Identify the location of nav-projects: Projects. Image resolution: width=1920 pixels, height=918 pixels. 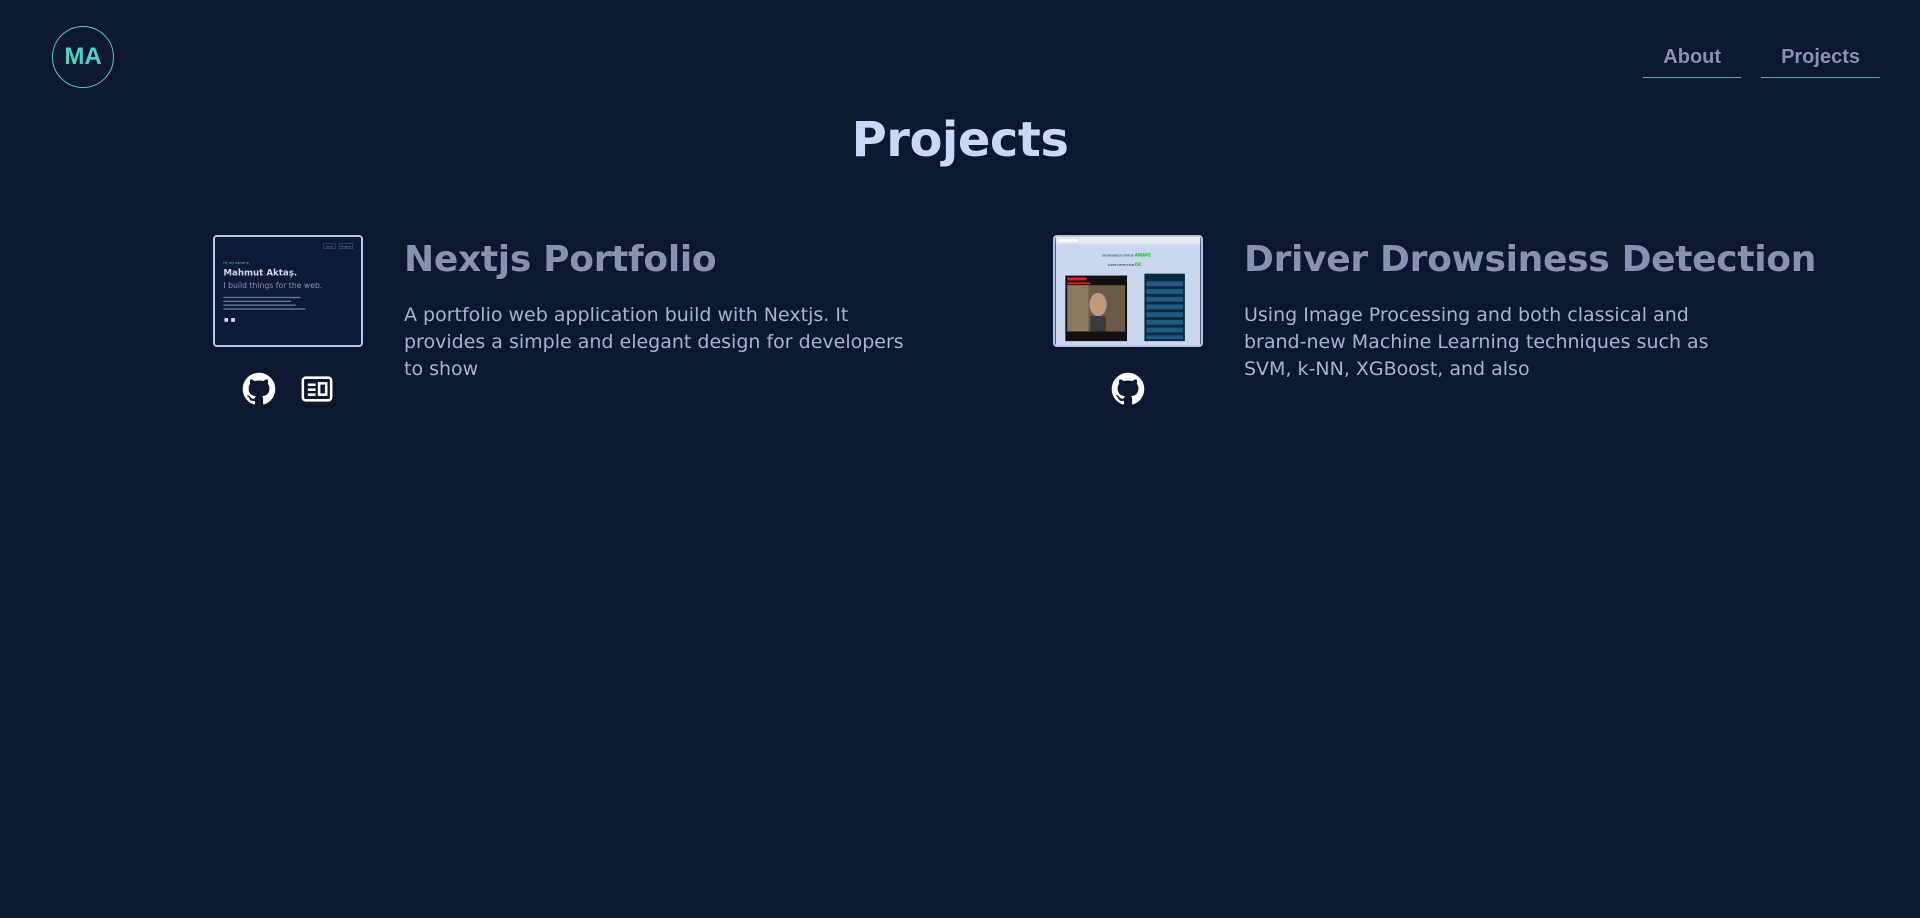
(1820, 60).